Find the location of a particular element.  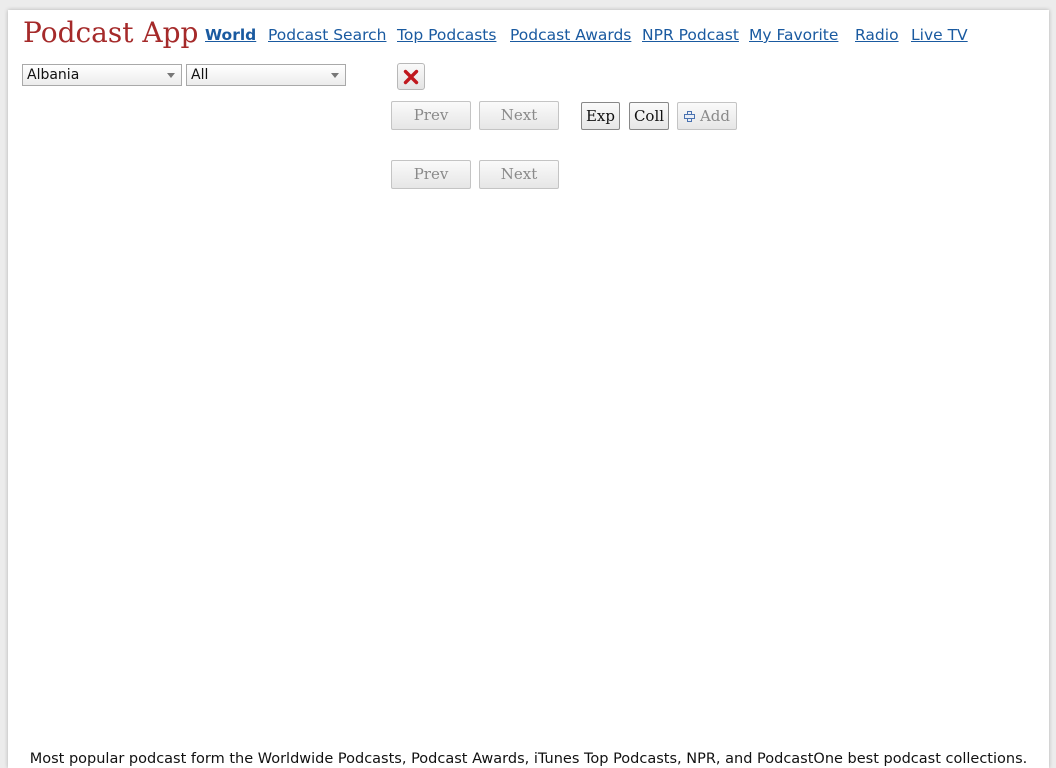

nav-top-podcasts: Top Podcasts is located at coordinates (446, 35).